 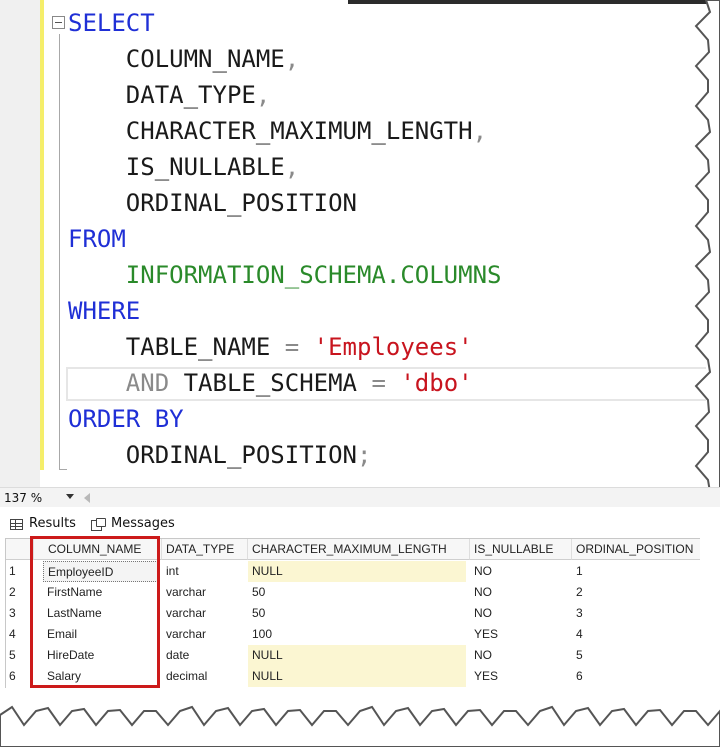 I want to click on code-token: FROM, so click(x=97, y=239).